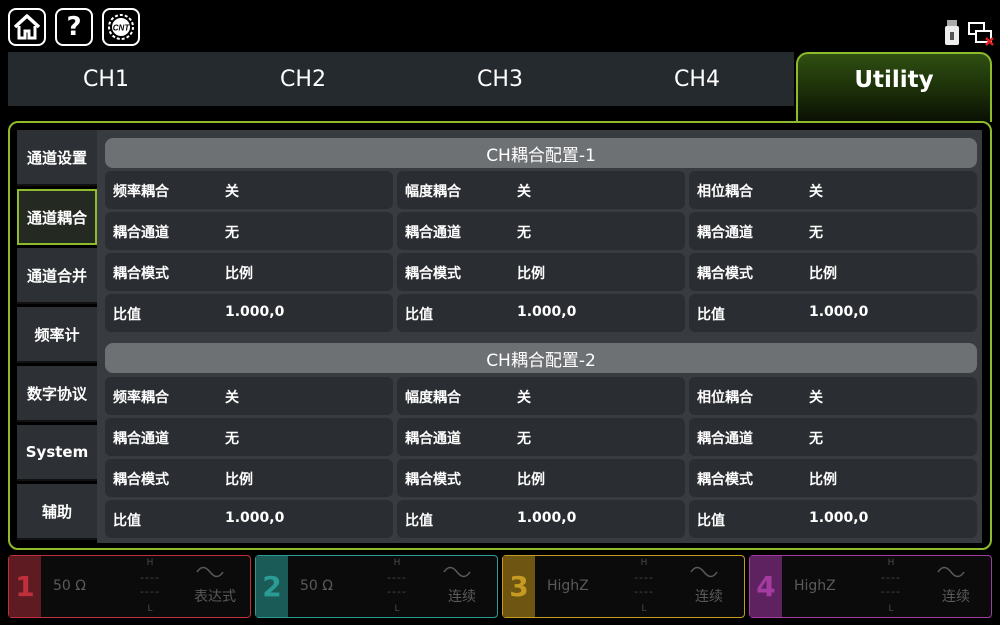 The width and height of the screenshot is (1000, 625). Describe the element at coordinates (57, 217) in the screenshot. I see `sidebar-item-channel-coupling: 通道耦合` at that location.